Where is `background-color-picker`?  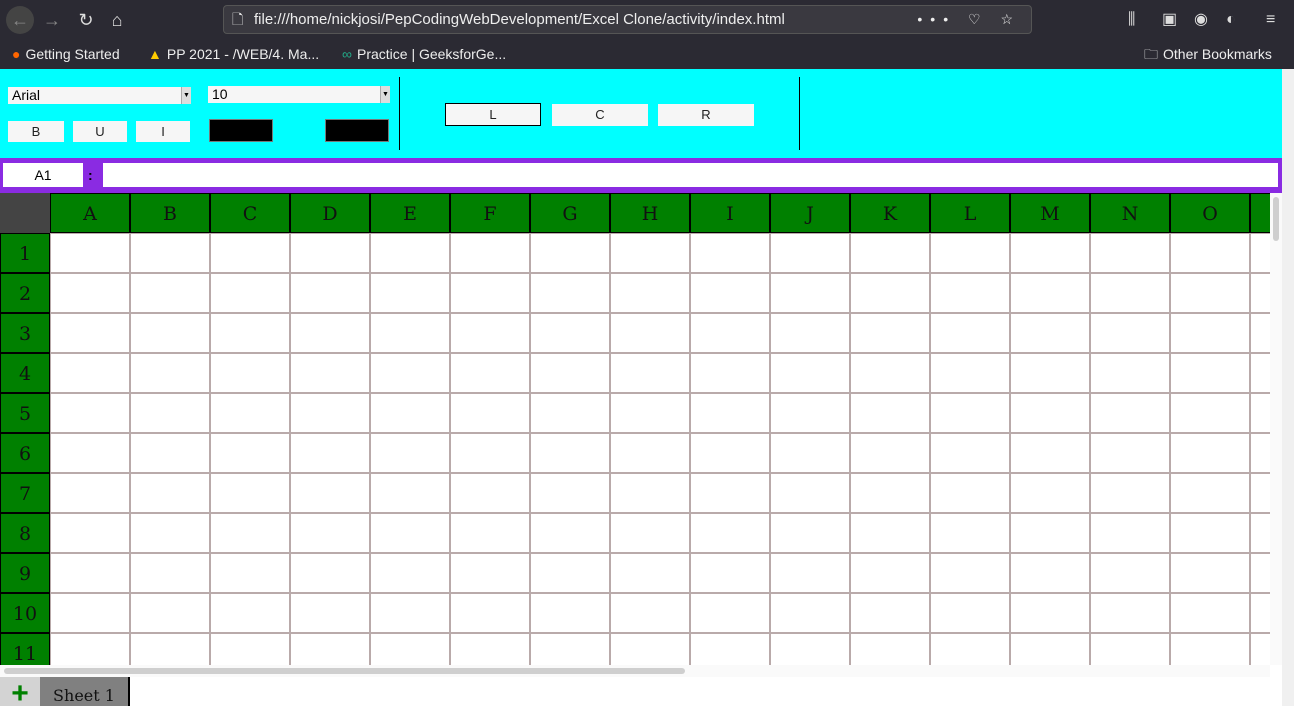 background-color-picker is located at coordinates (357, 130).